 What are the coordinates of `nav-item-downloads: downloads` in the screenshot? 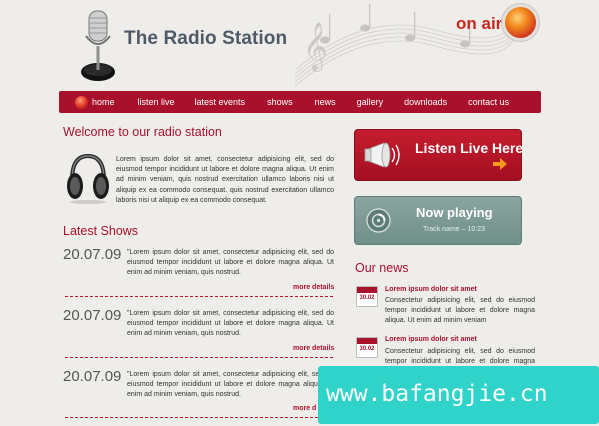 It's located at (425, 102).